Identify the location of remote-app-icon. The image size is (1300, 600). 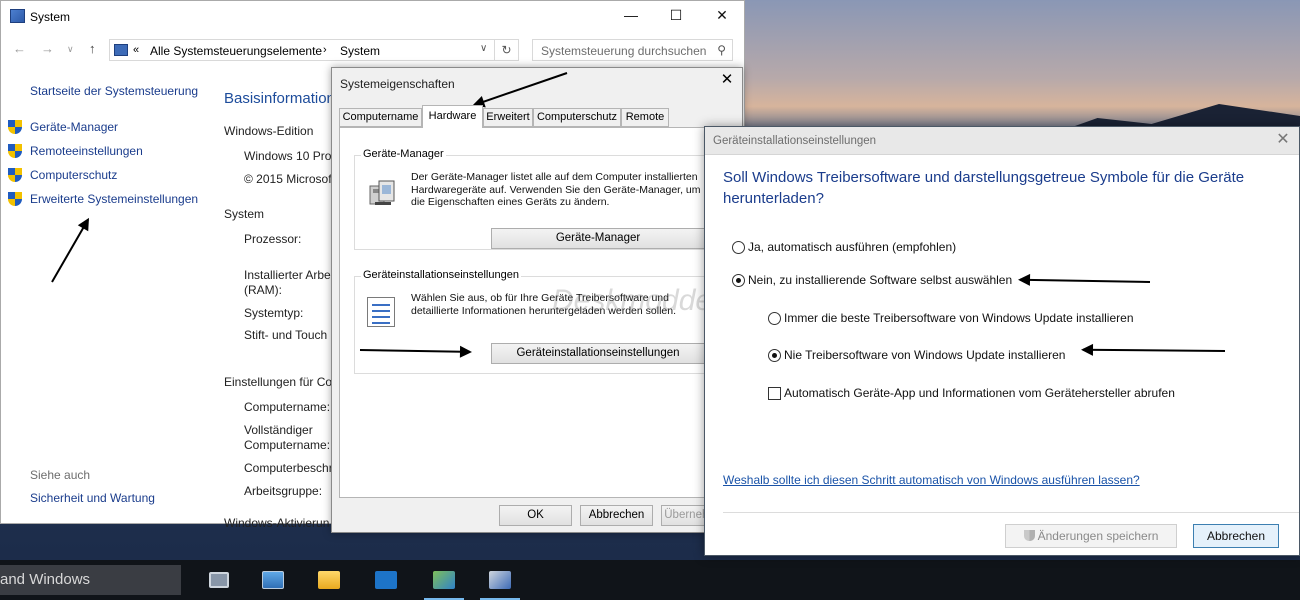
(386, 580).